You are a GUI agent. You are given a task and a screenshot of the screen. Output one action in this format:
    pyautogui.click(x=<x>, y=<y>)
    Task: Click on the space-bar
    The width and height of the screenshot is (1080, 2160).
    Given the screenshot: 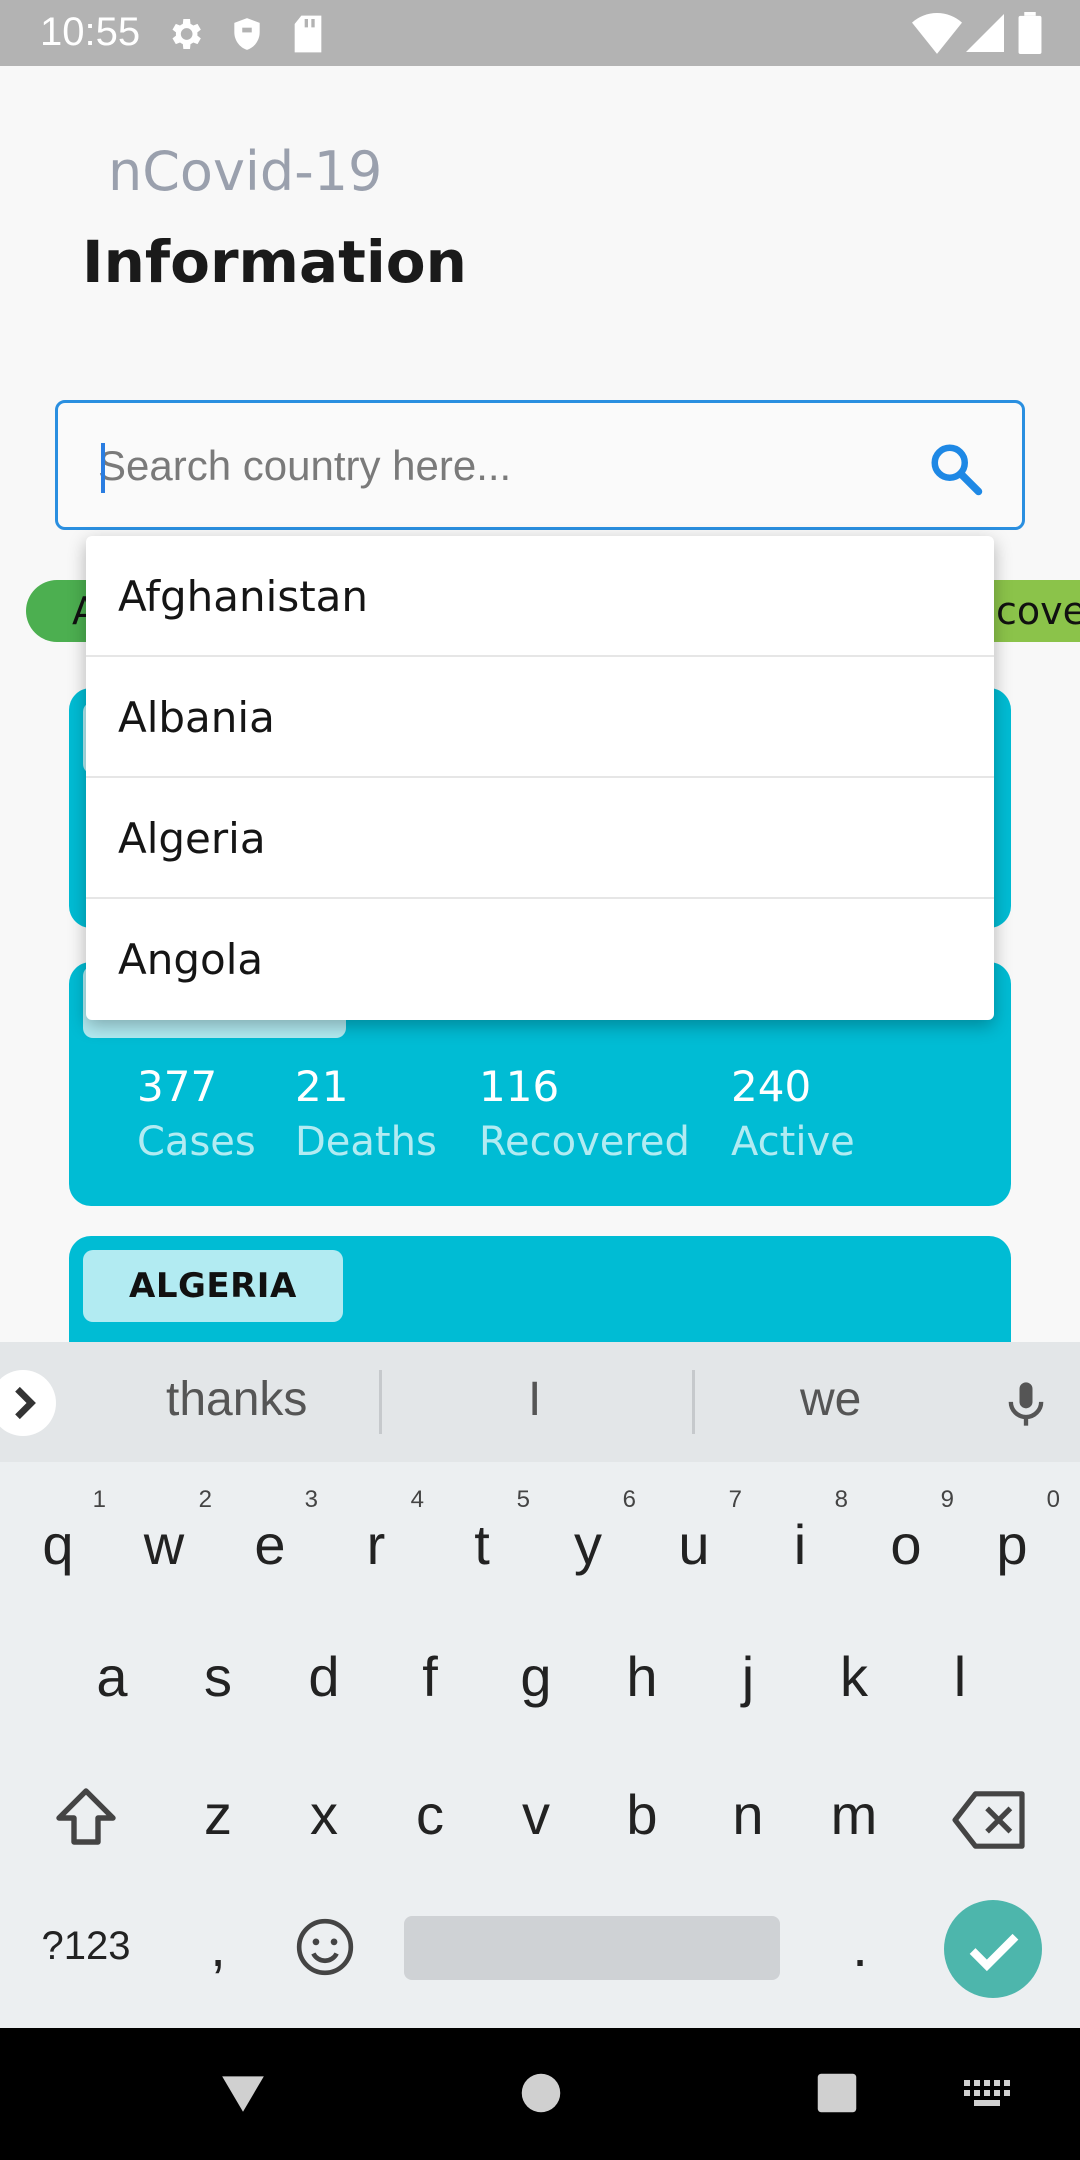 What is the action you would take?
    pyautogui.click(x=592, y=1948)
    